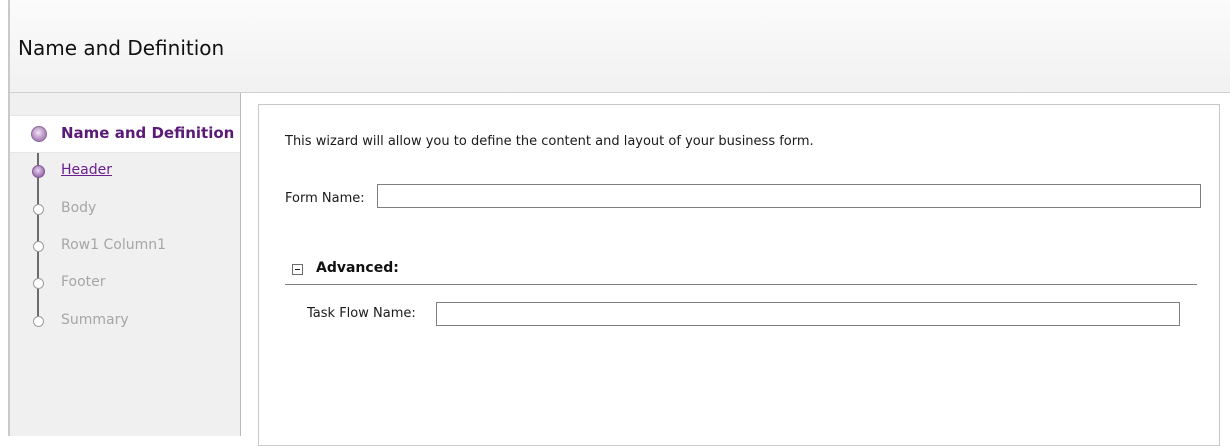  What do you see at coordinates (125, 283) in the screenshot?
I see `train-step-footer: Footer` at bounding box center [125, 283].